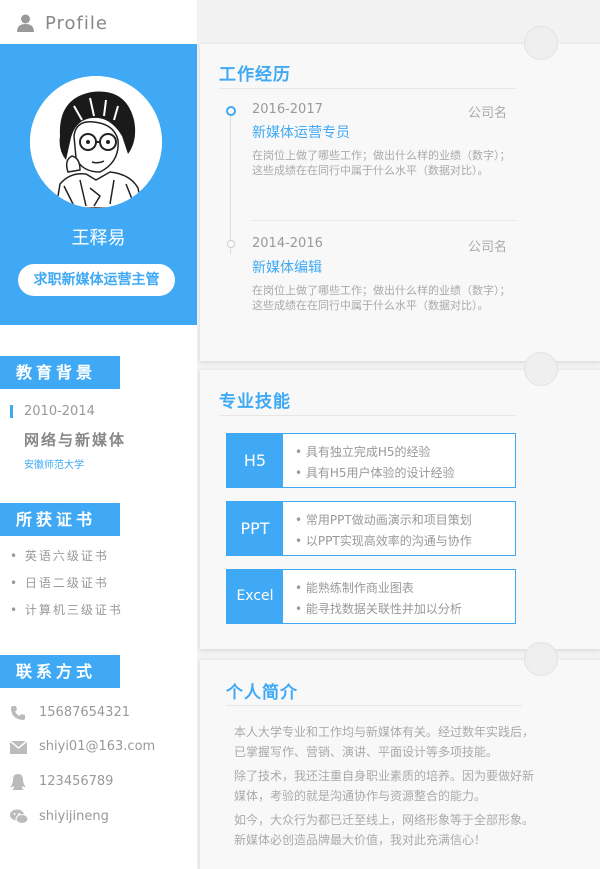 This screenshot has width=600, height=869. What do you see at coordinates (98, 238) in the screenshot?
I see `candidate-name: 王释易` at bounding box center [98, 238].